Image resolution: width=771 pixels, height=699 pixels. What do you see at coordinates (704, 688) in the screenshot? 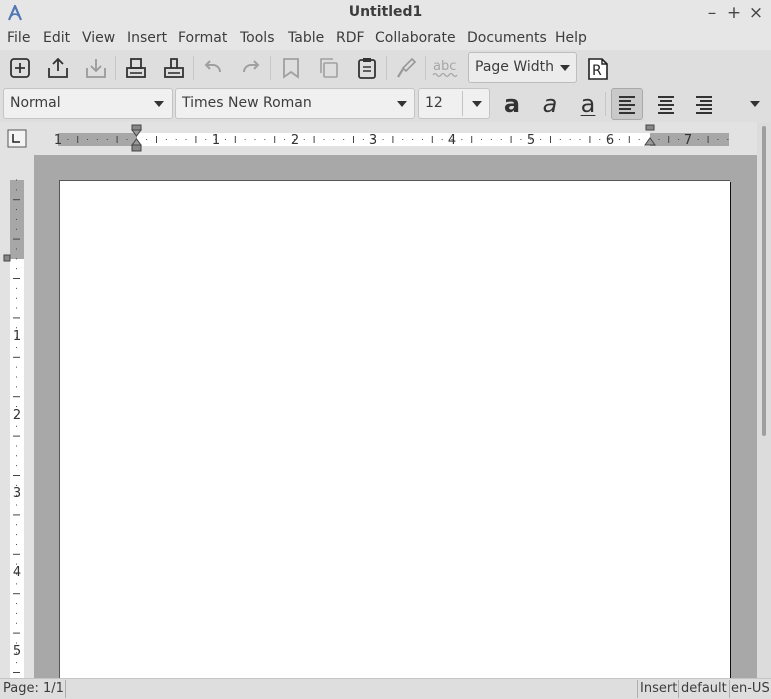
I see `style-indicator: default` at bounding box center [704, 688].